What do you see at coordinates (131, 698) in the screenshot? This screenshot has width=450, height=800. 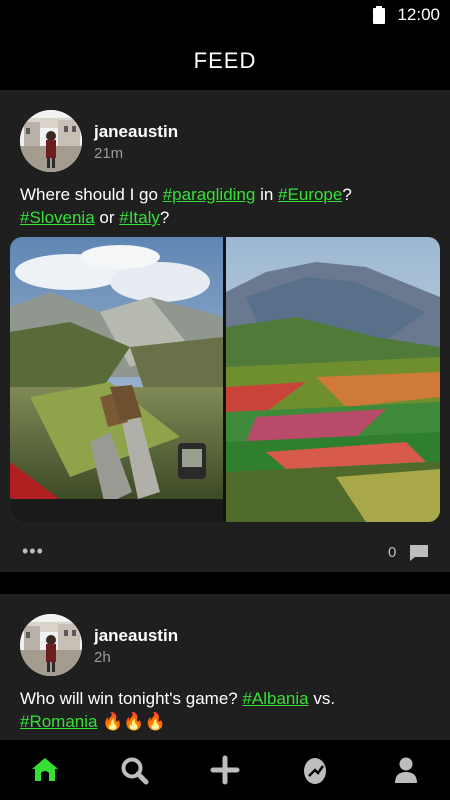 I see `text-segment: Who will win tonight's game?` at bounding box center [131, 698].